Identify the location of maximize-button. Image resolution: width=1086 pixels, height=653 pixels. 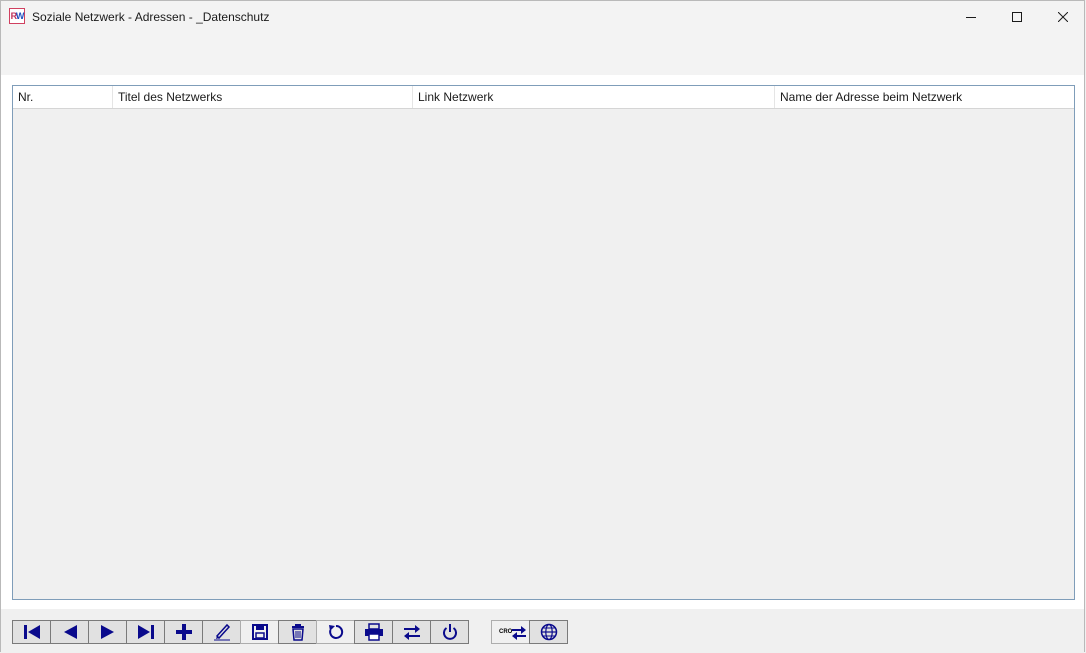
(1017, 16).